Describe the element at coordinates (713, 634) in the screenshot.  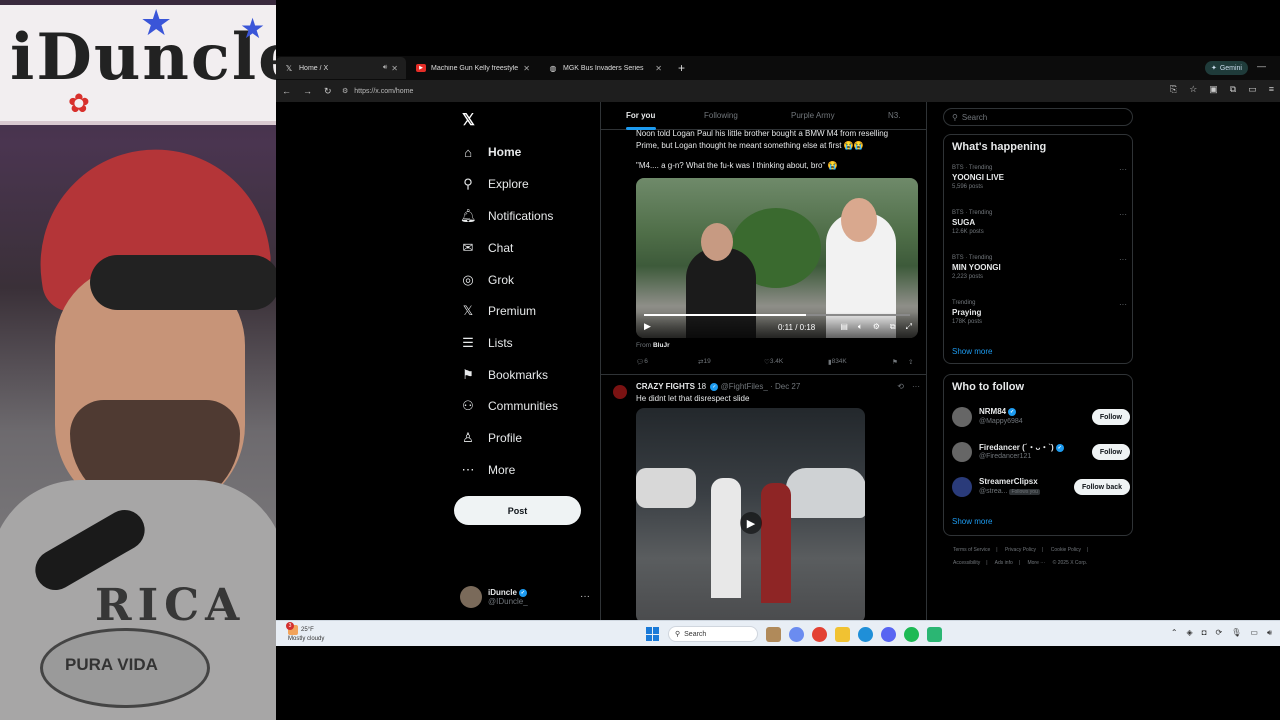
I see `taskbar-search: ⚲ Search` at that location.